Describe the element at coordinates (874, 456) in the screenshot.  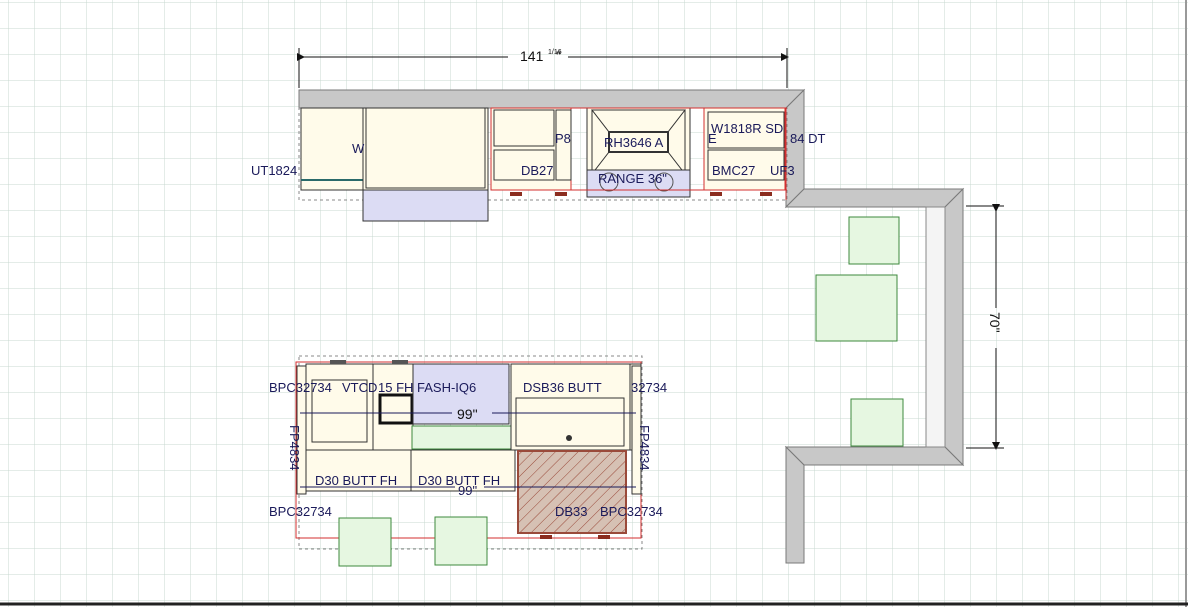
I see `bottom-connector-wall` at that location.